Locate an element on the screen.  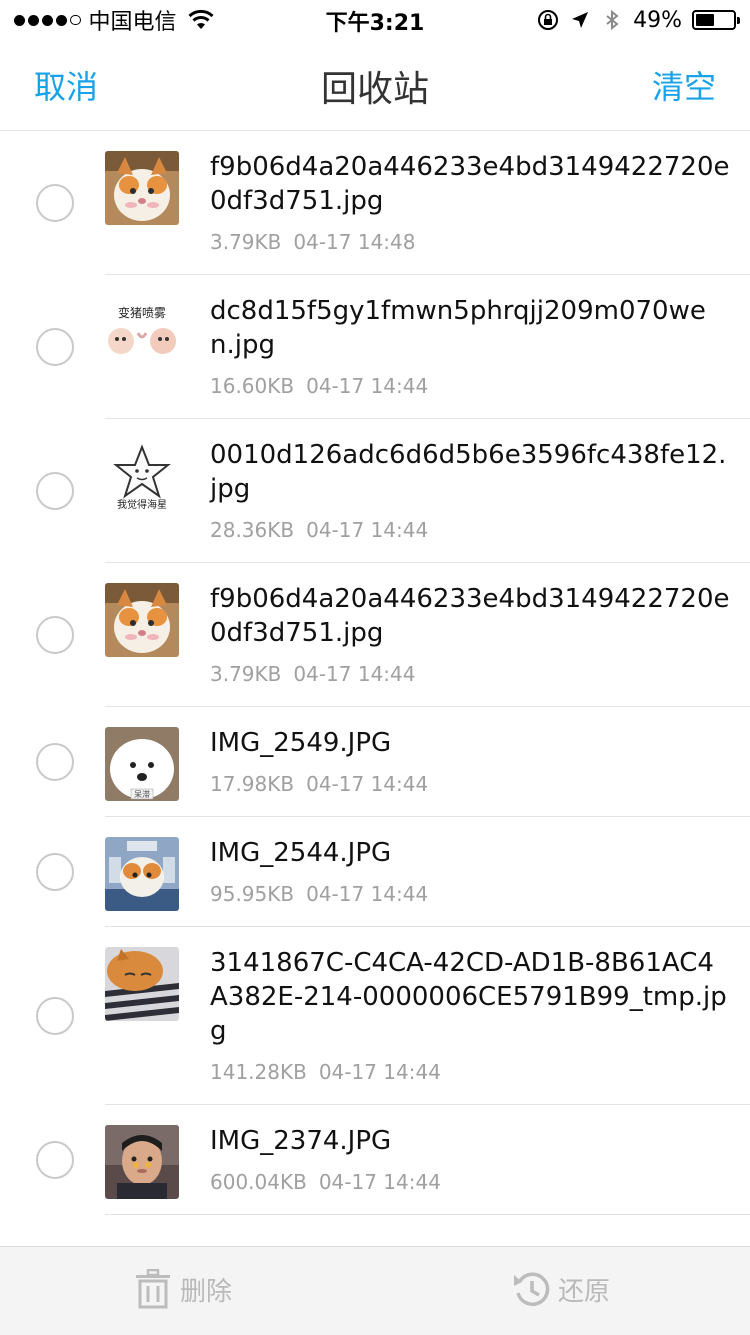
location-arrow-icon is located at coordinates (580, 20).